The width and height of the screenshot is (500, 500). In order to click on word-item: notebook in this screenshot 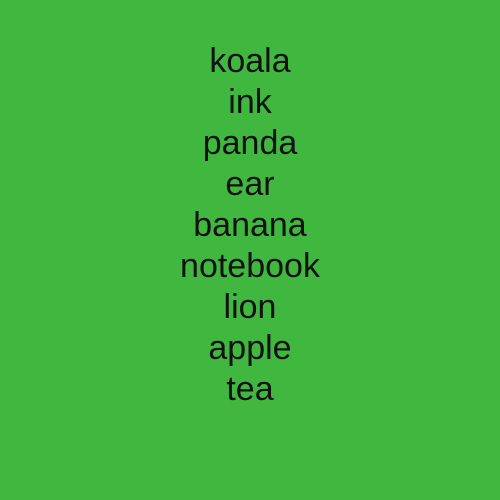, I will do `click(250, 266)`.